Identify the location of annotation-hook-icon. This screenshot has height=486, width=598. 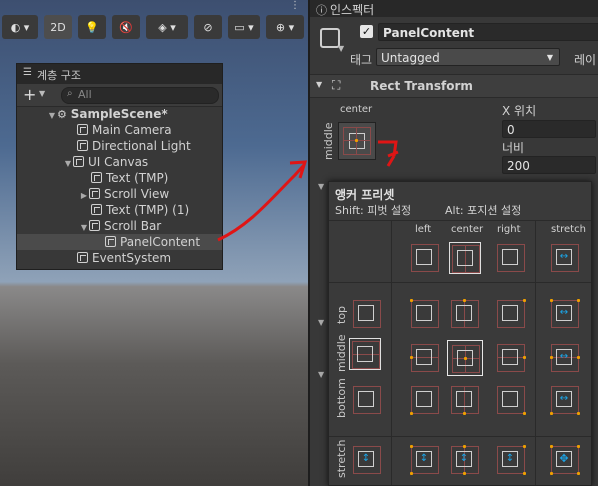
(388, 153).